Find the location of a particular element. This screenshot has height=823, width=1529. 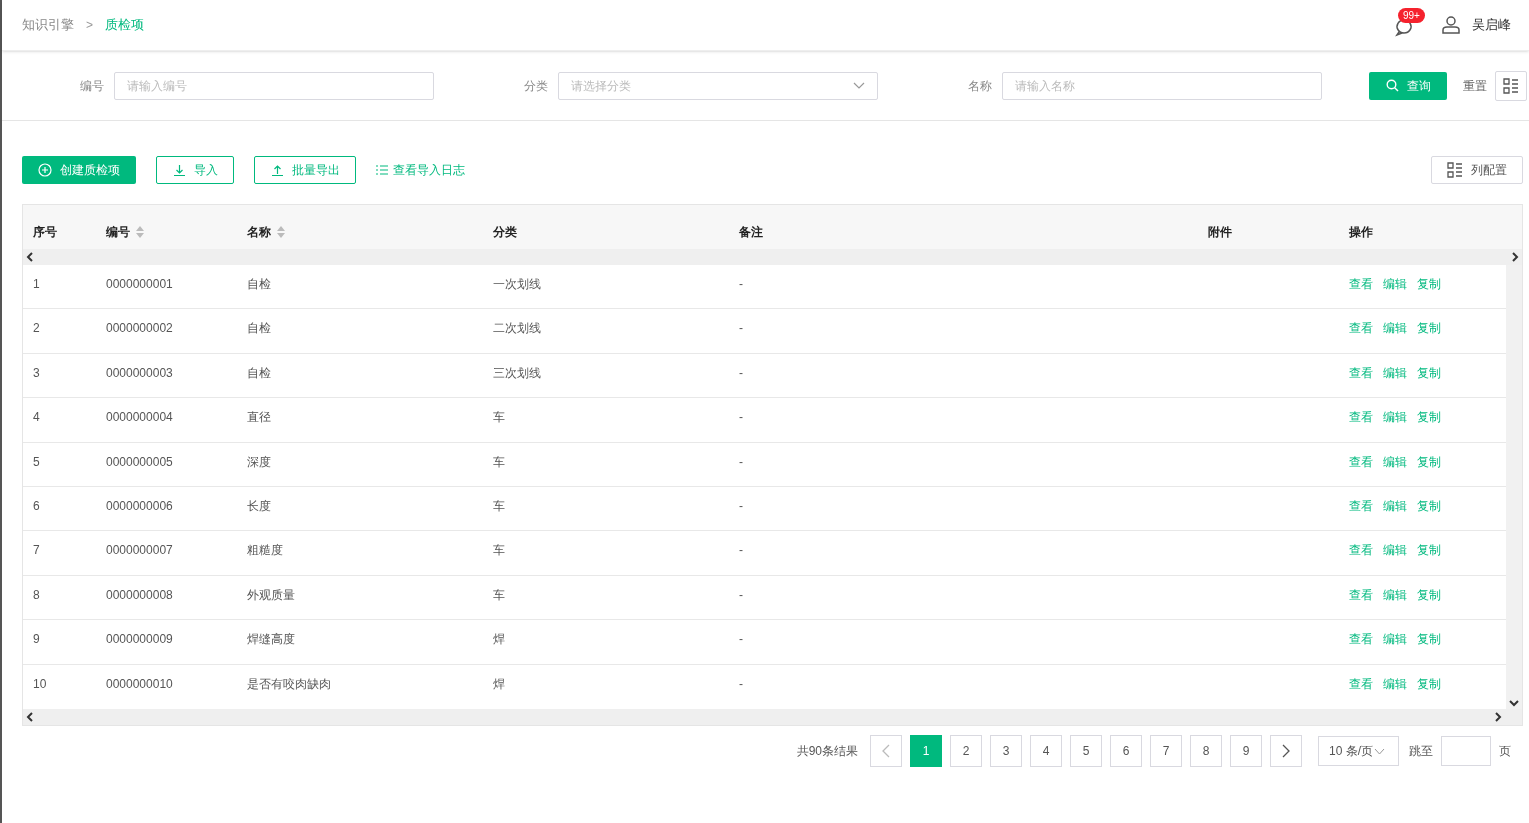

table-cell: 粗糙度 is located at coordinates (265, 550).